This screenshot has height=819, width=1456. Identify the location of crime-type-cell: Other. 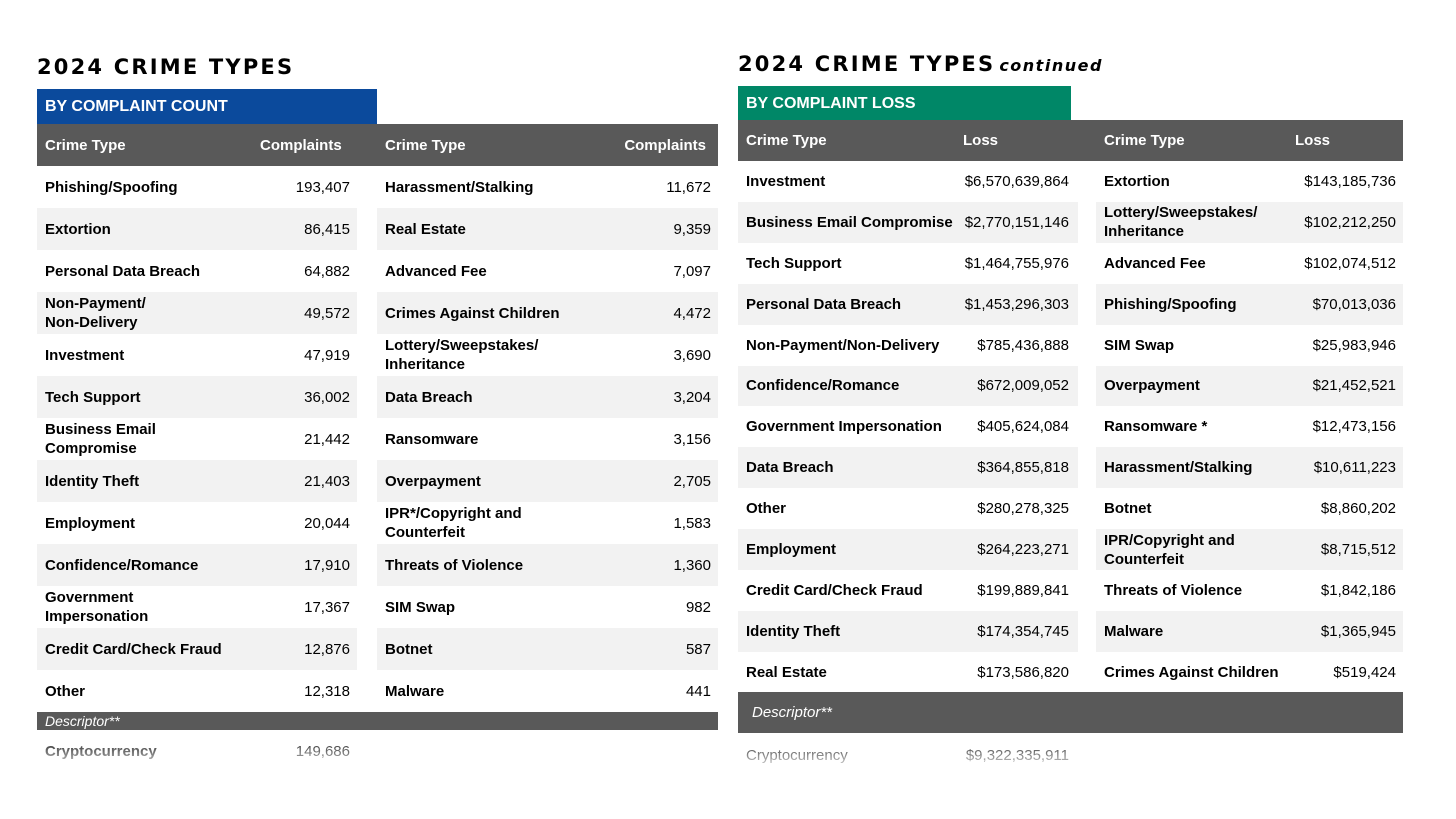
(766, 509).